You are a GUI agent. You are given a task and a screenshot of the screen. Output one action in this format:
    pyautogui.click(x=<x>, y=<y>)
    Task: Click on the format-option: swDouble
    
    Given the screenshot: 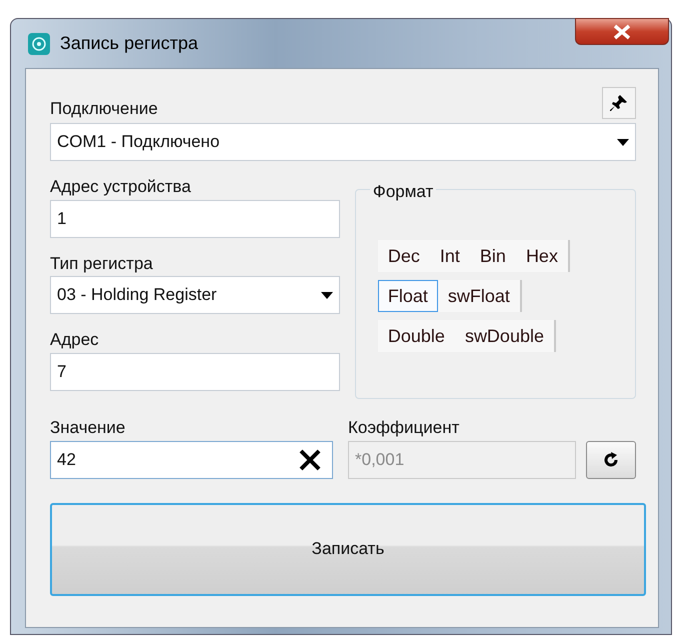 What is the action you would take?
    pyautogui.click(x=504, y=336)
    